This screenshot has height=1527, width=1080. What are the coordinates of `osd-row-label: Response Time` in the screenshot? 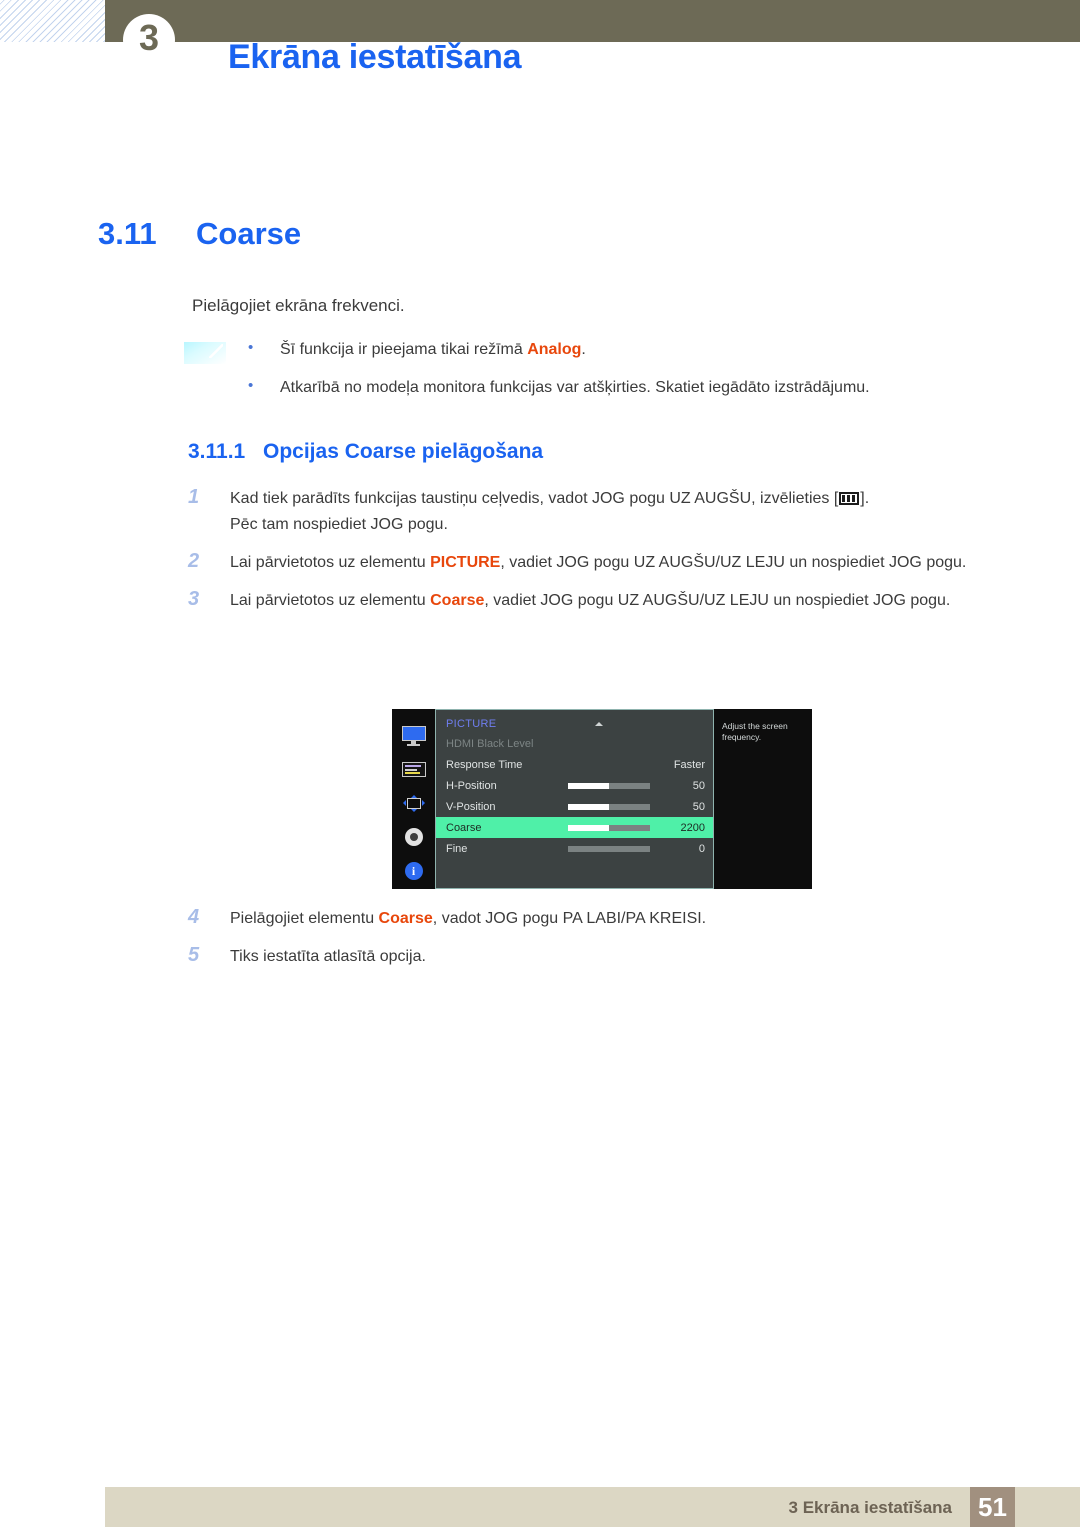 It's located at (484, 764).